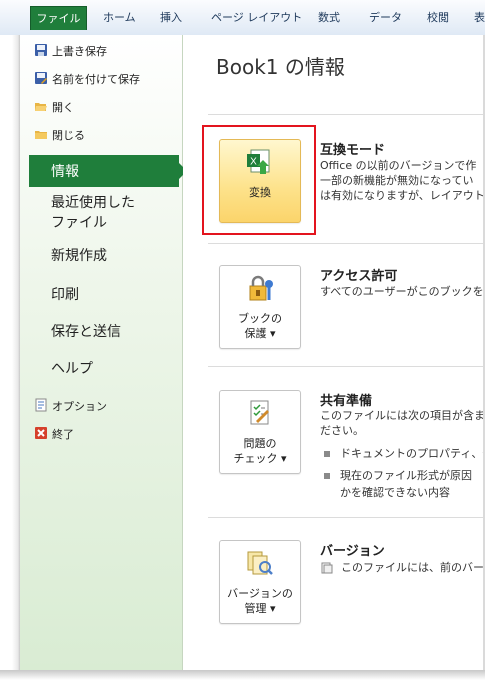 The image size is (485, 680). I want to click on protect-workbook-label: ブックの, so click(260, 318).